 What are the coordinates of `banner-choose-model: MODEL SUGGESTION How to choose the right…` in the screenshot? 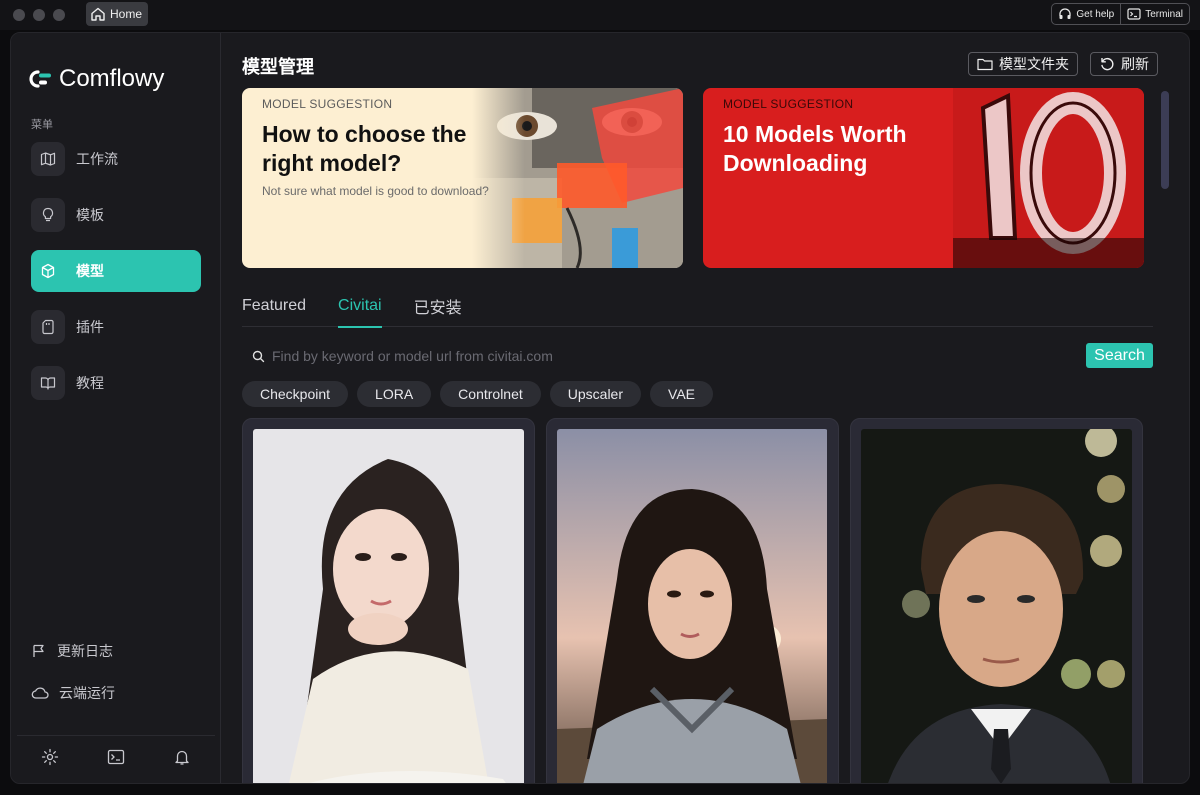 It's located at (462, 178).